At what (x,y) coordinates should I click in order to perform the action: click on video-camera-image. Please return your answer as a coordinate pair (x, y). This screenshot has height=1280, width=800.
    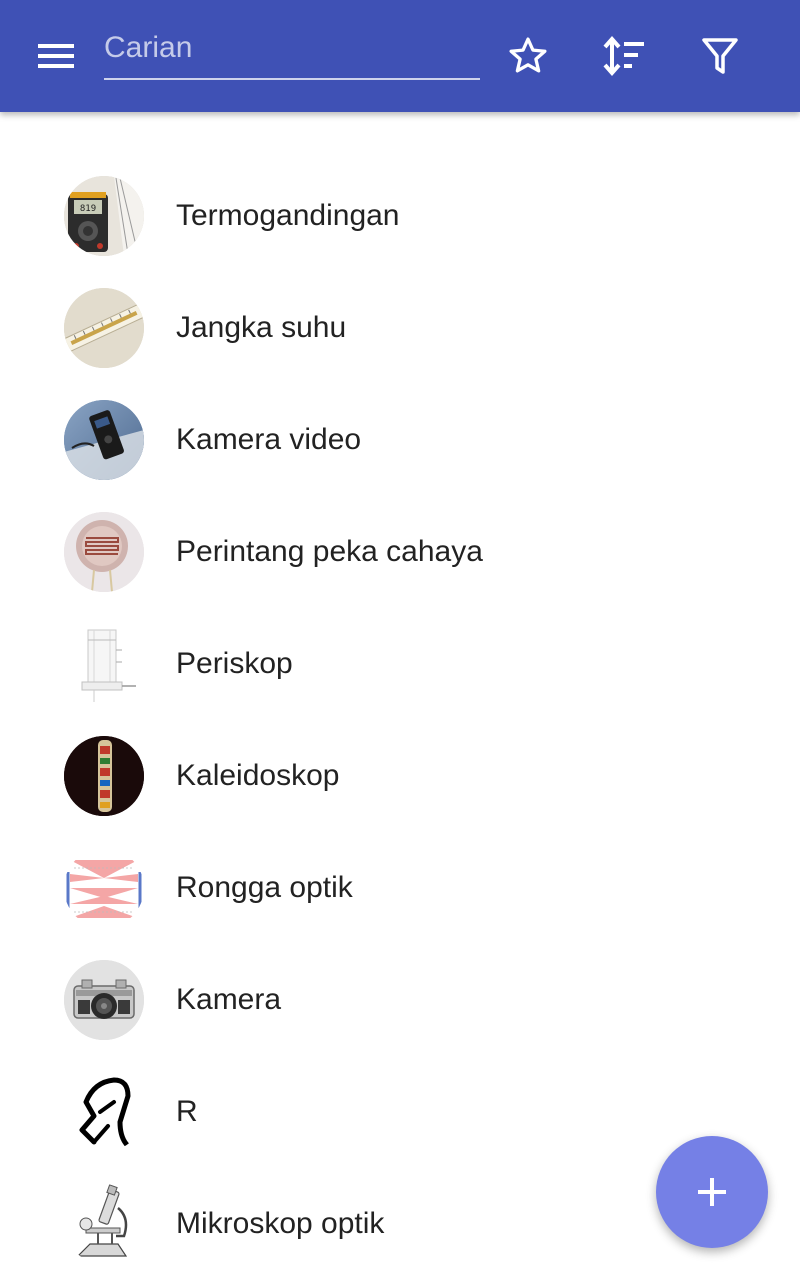
    Looking at the image, I should click on (104, 440).